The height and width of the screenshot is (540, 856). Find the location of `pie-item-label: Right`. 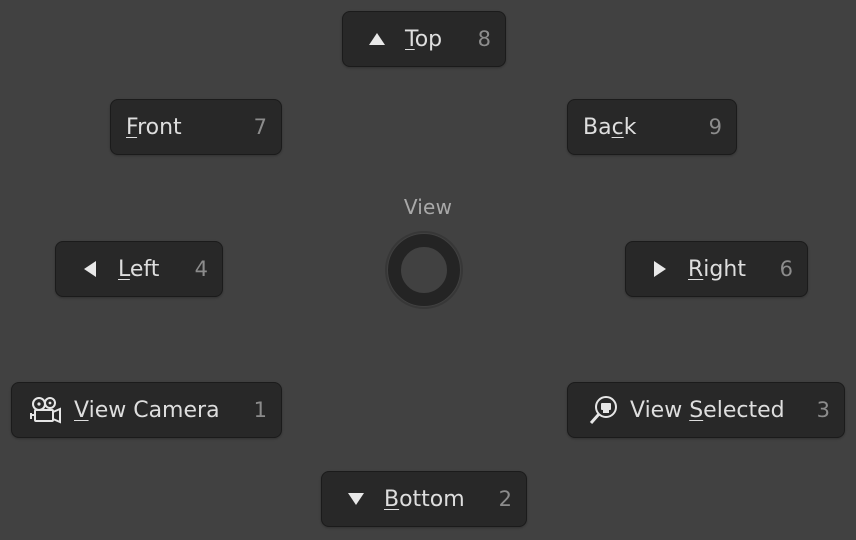

pie-item-label: Right is located at coordinates (717, 269).